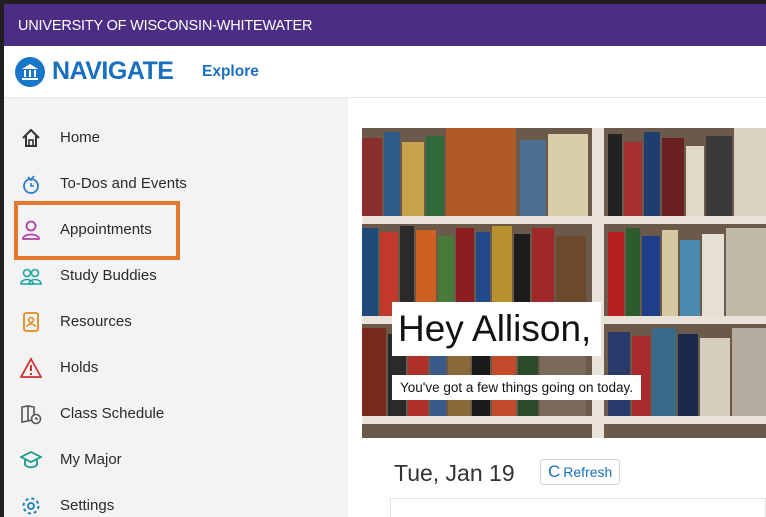 This screenshot has height=517, width=766. Describe the element at coordinates (31, 506) in the screenshot. I see `gear-icon` at that location.